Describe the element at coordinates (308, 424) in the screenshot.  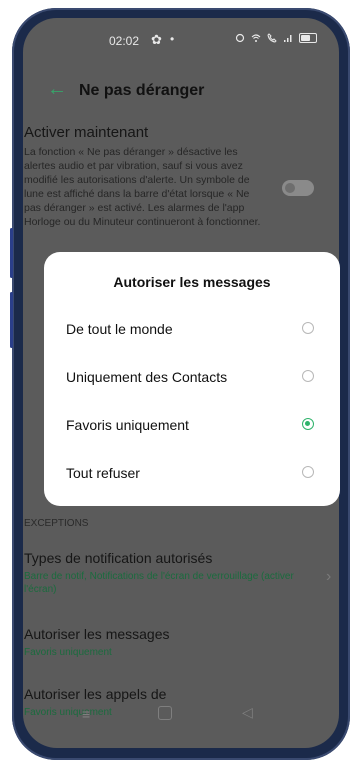
I see `radio-favorites` at that location.